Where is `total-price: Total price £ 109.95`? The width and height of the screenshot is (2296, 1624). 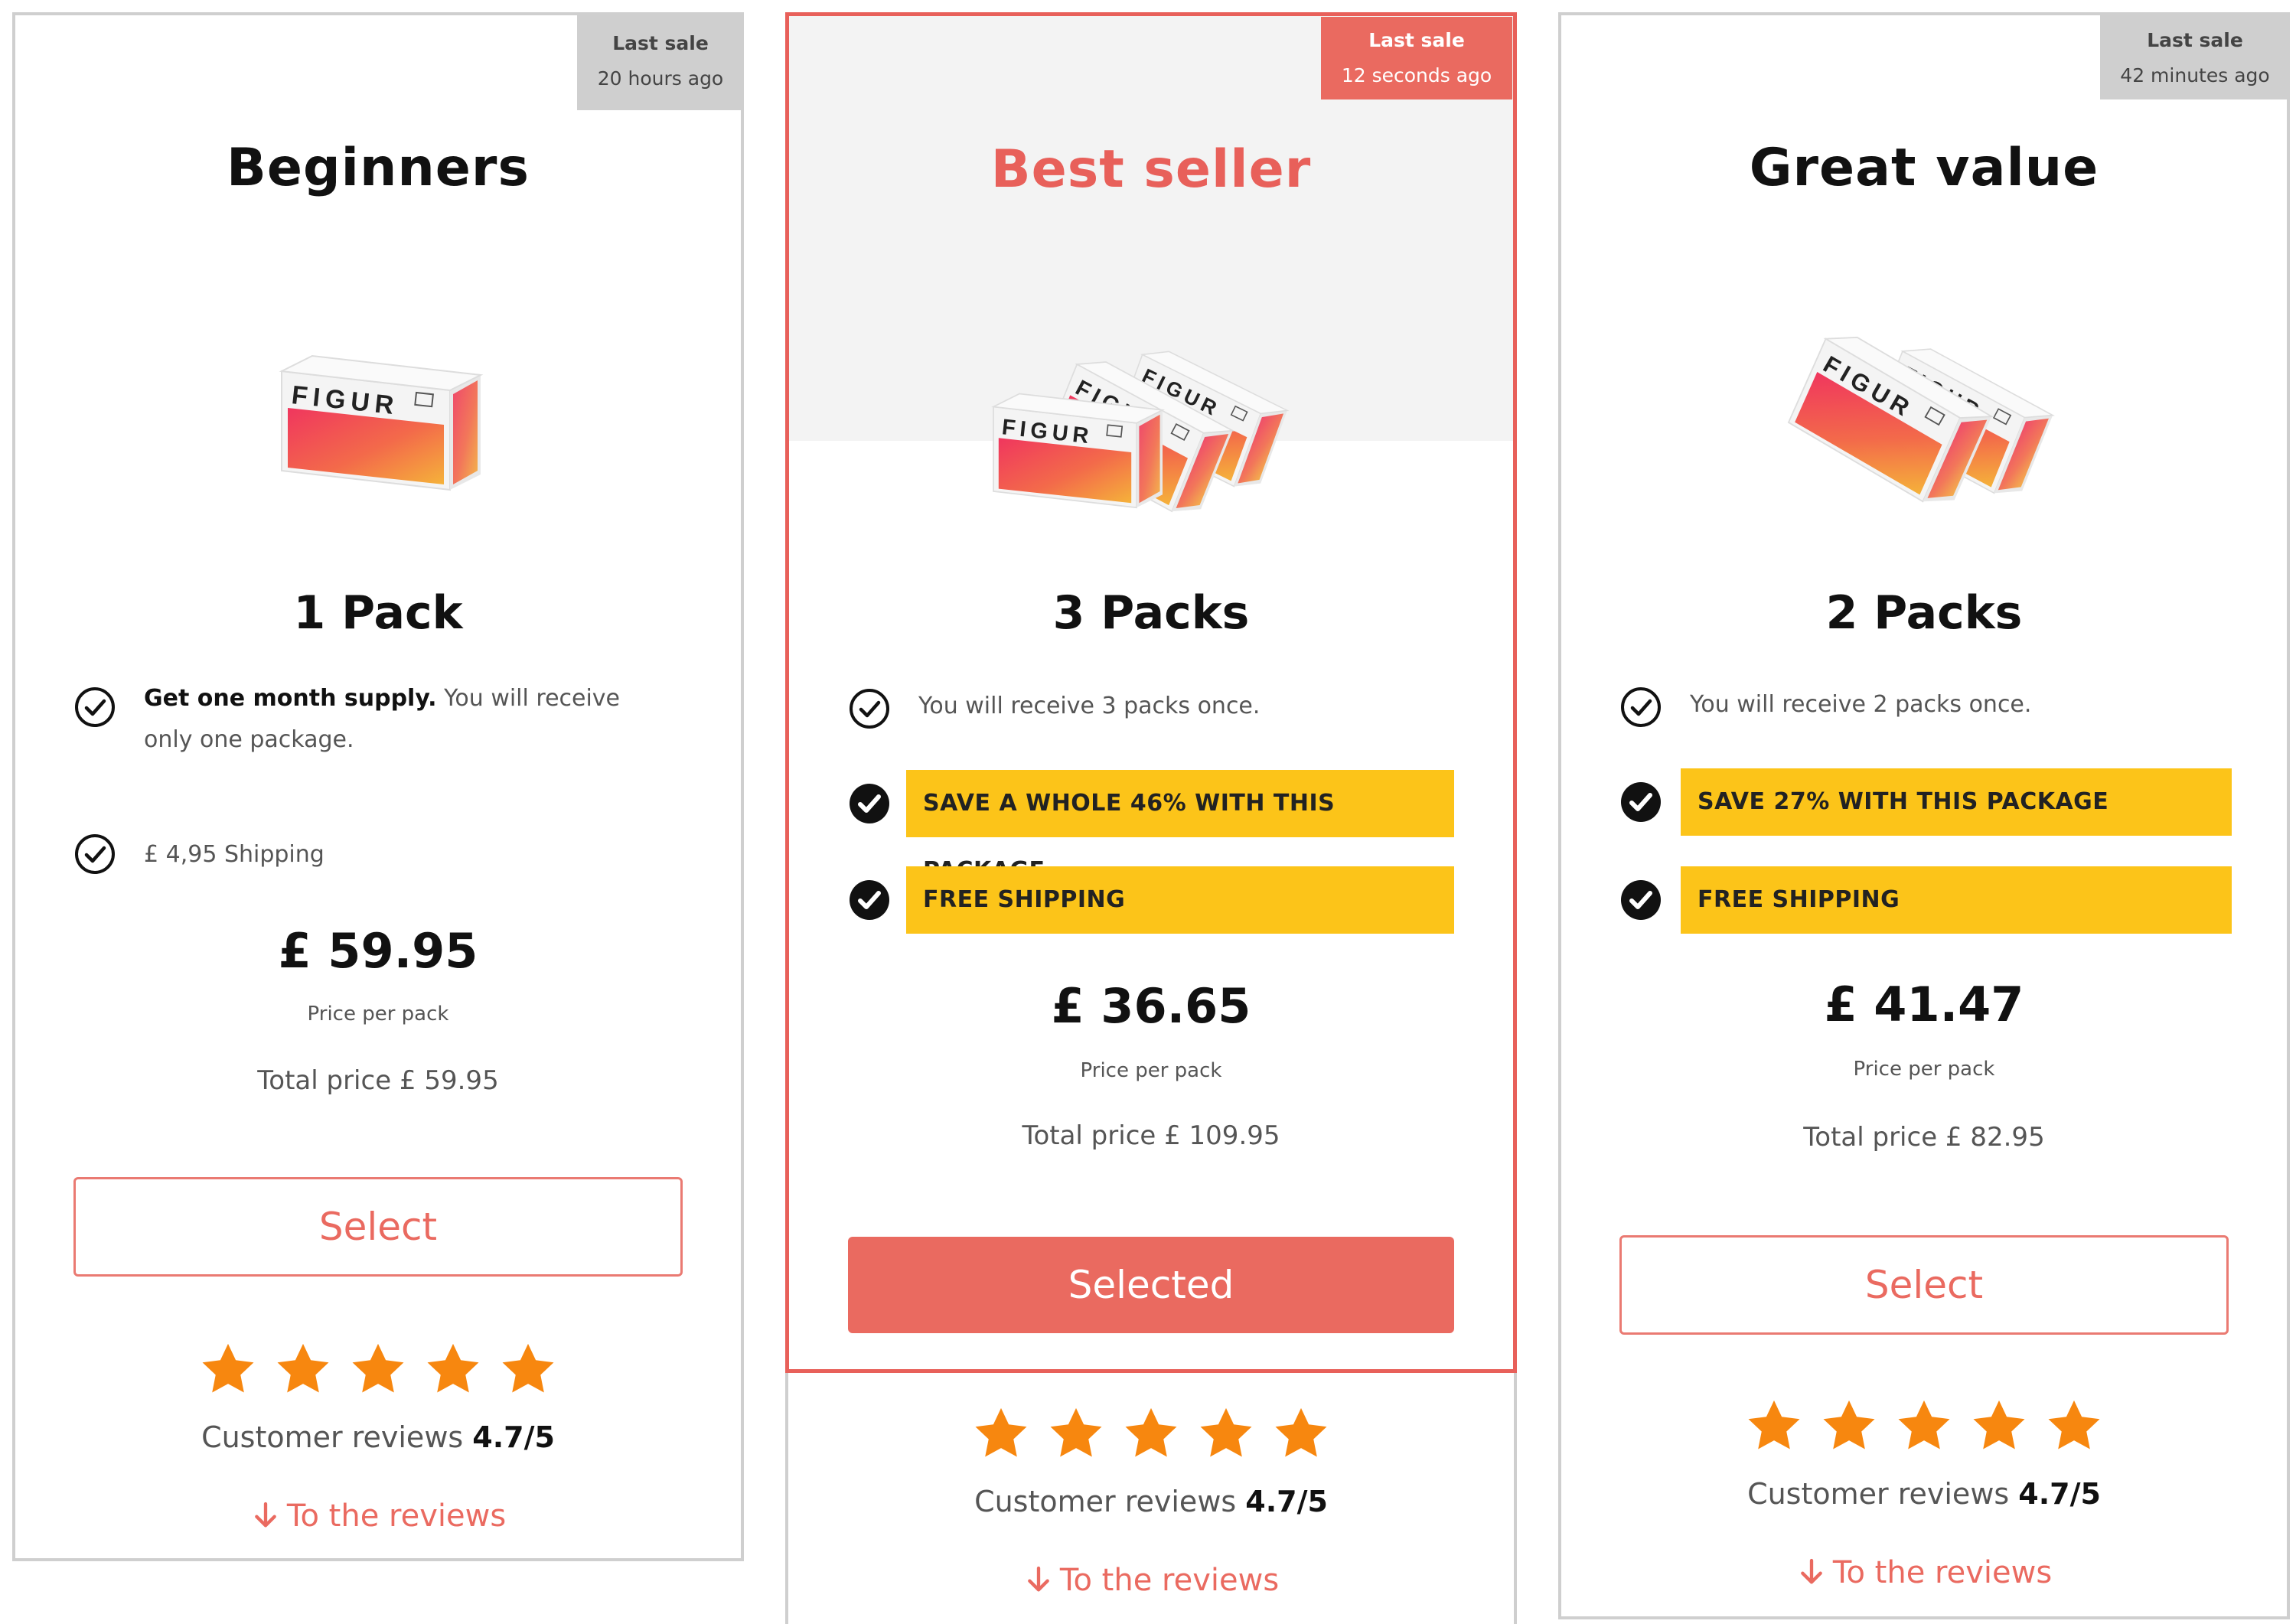
total-price: Total price £ 109.95 is located at coordinates (1151, 1135).